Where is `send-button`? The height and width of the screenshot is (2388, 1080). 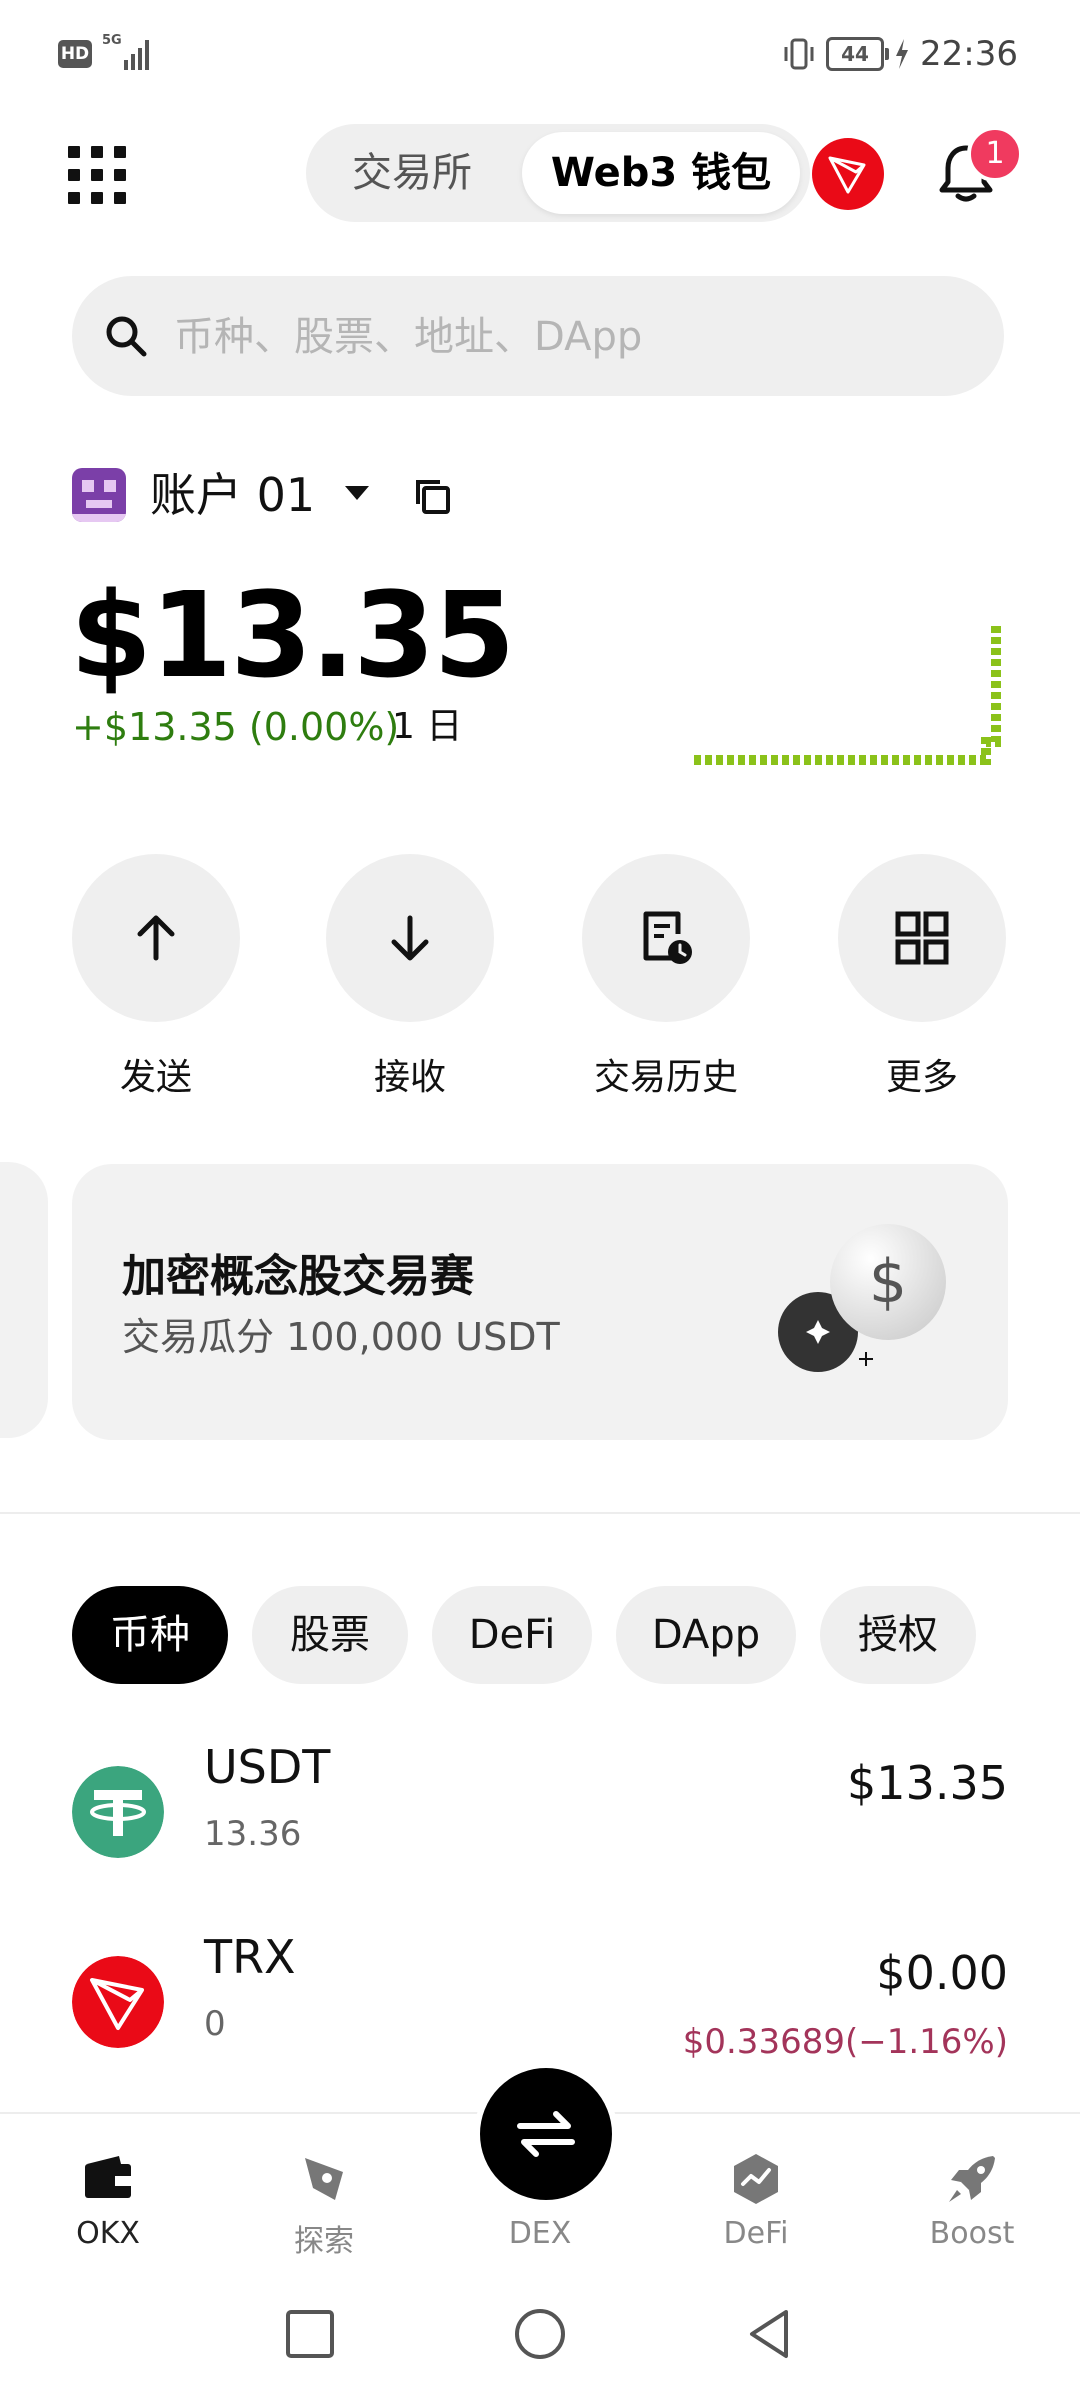
send-button is located at coordinates (156, 938).